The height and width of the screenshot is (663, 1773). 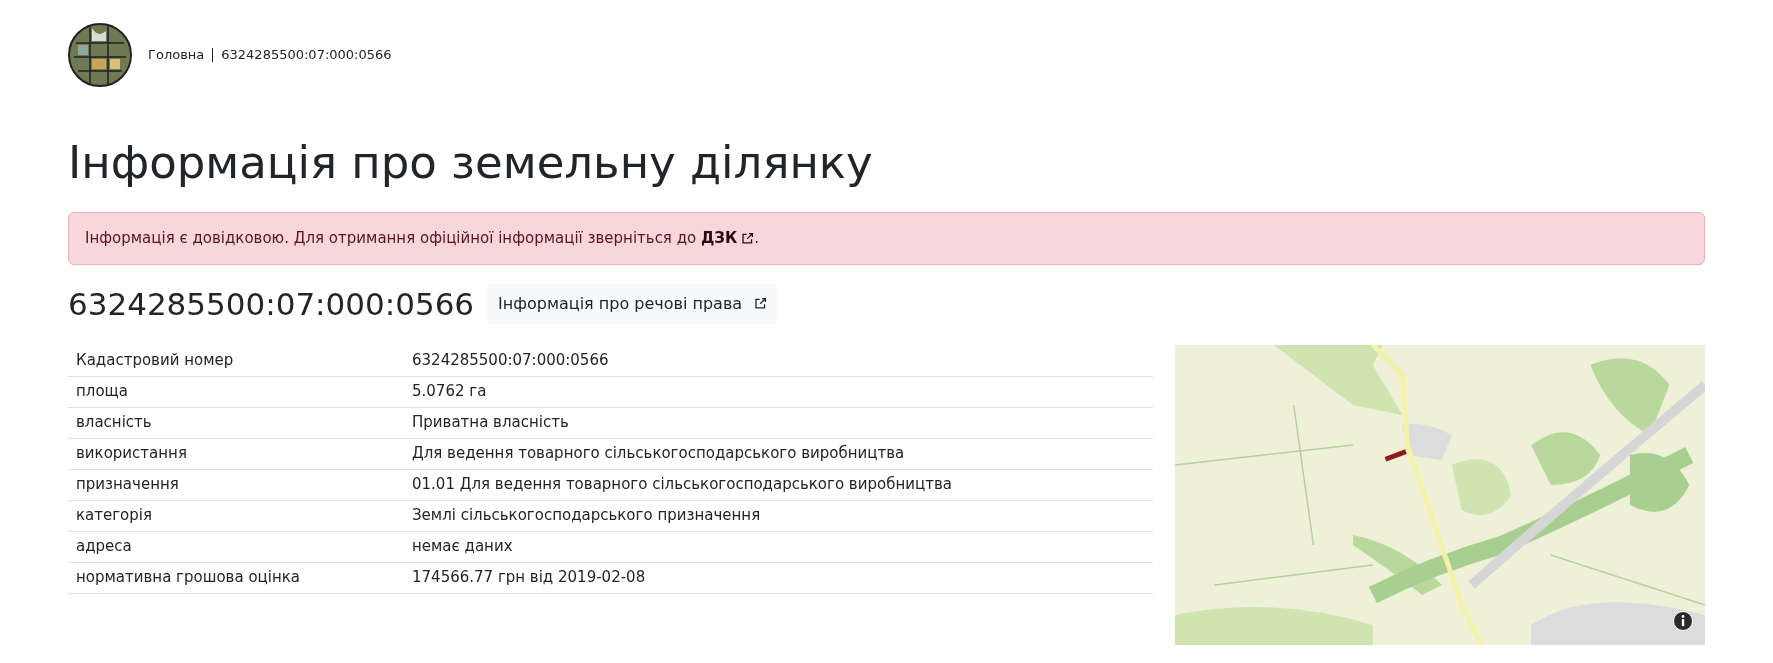 I want to click on alert-text: Інформація є довідковою. Для отримання офіційної інформації зверніться до ДЗК ., so click(x=422, y=238).